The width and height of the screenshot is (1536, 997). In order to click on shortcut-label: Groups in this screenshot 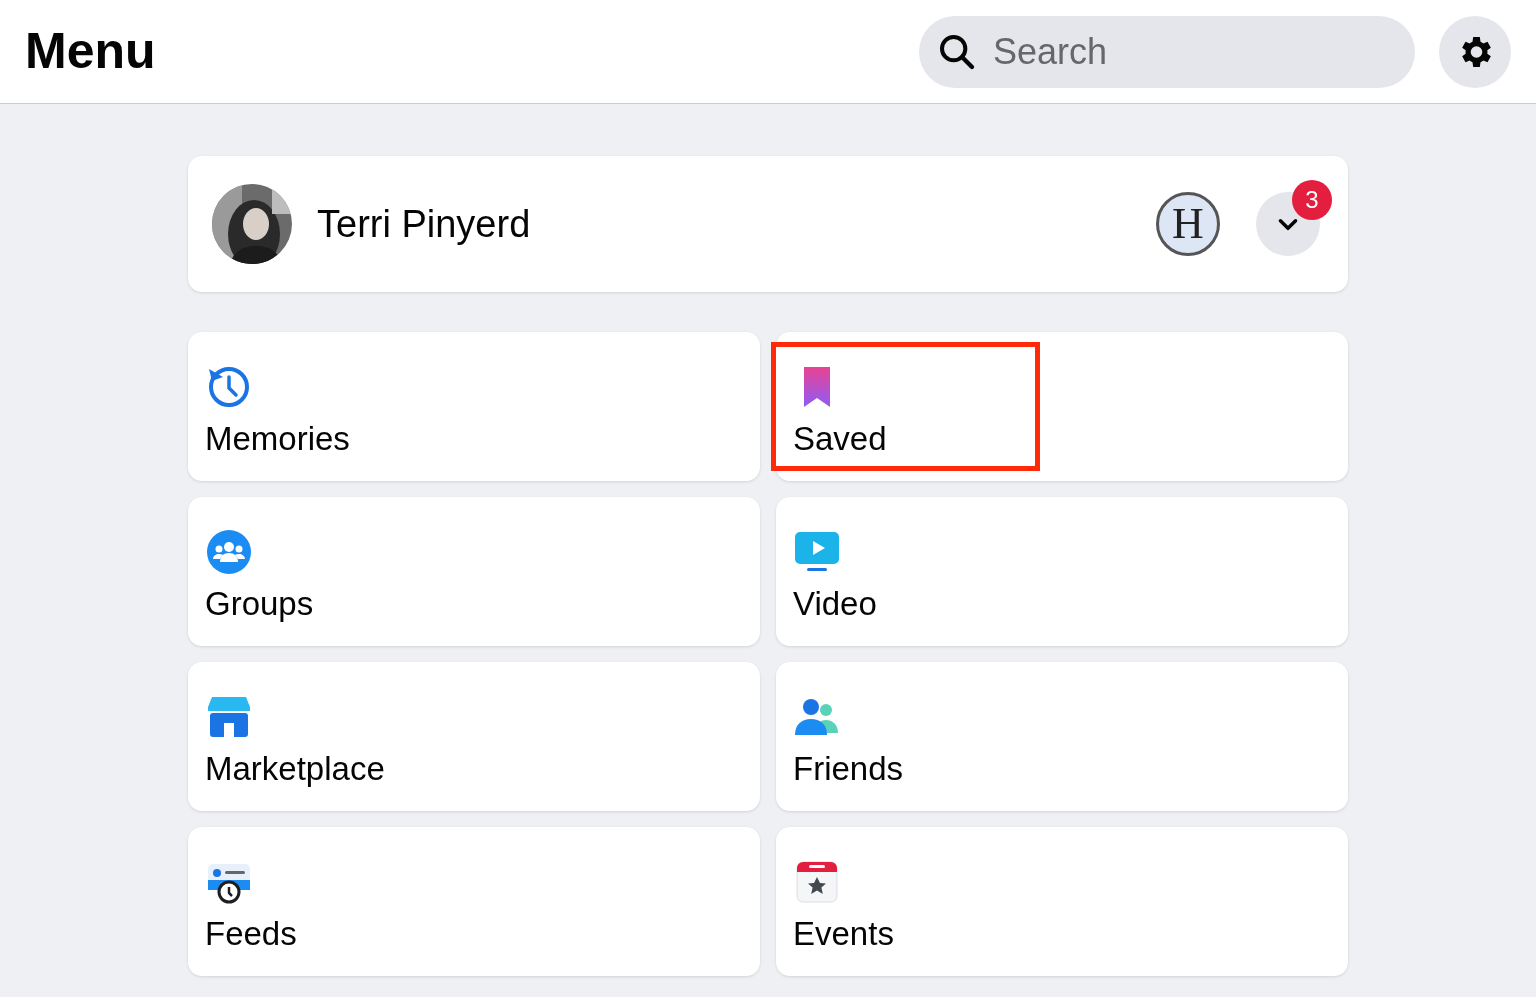, I will do `click(260, 604)`.